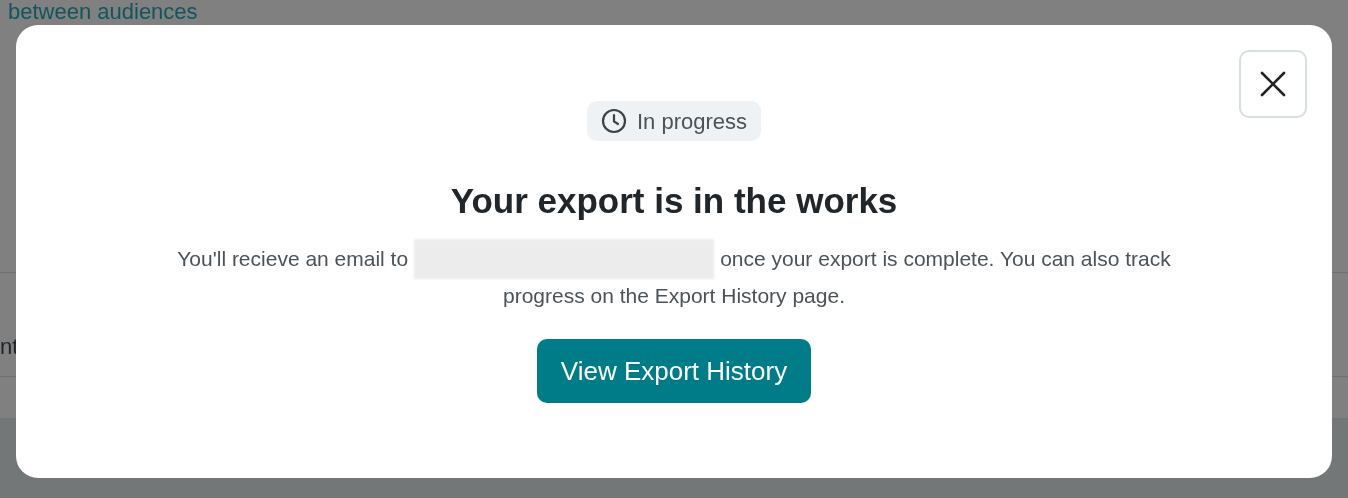  I want to click on view-export-history-button: View Export History, so click(674, 371).